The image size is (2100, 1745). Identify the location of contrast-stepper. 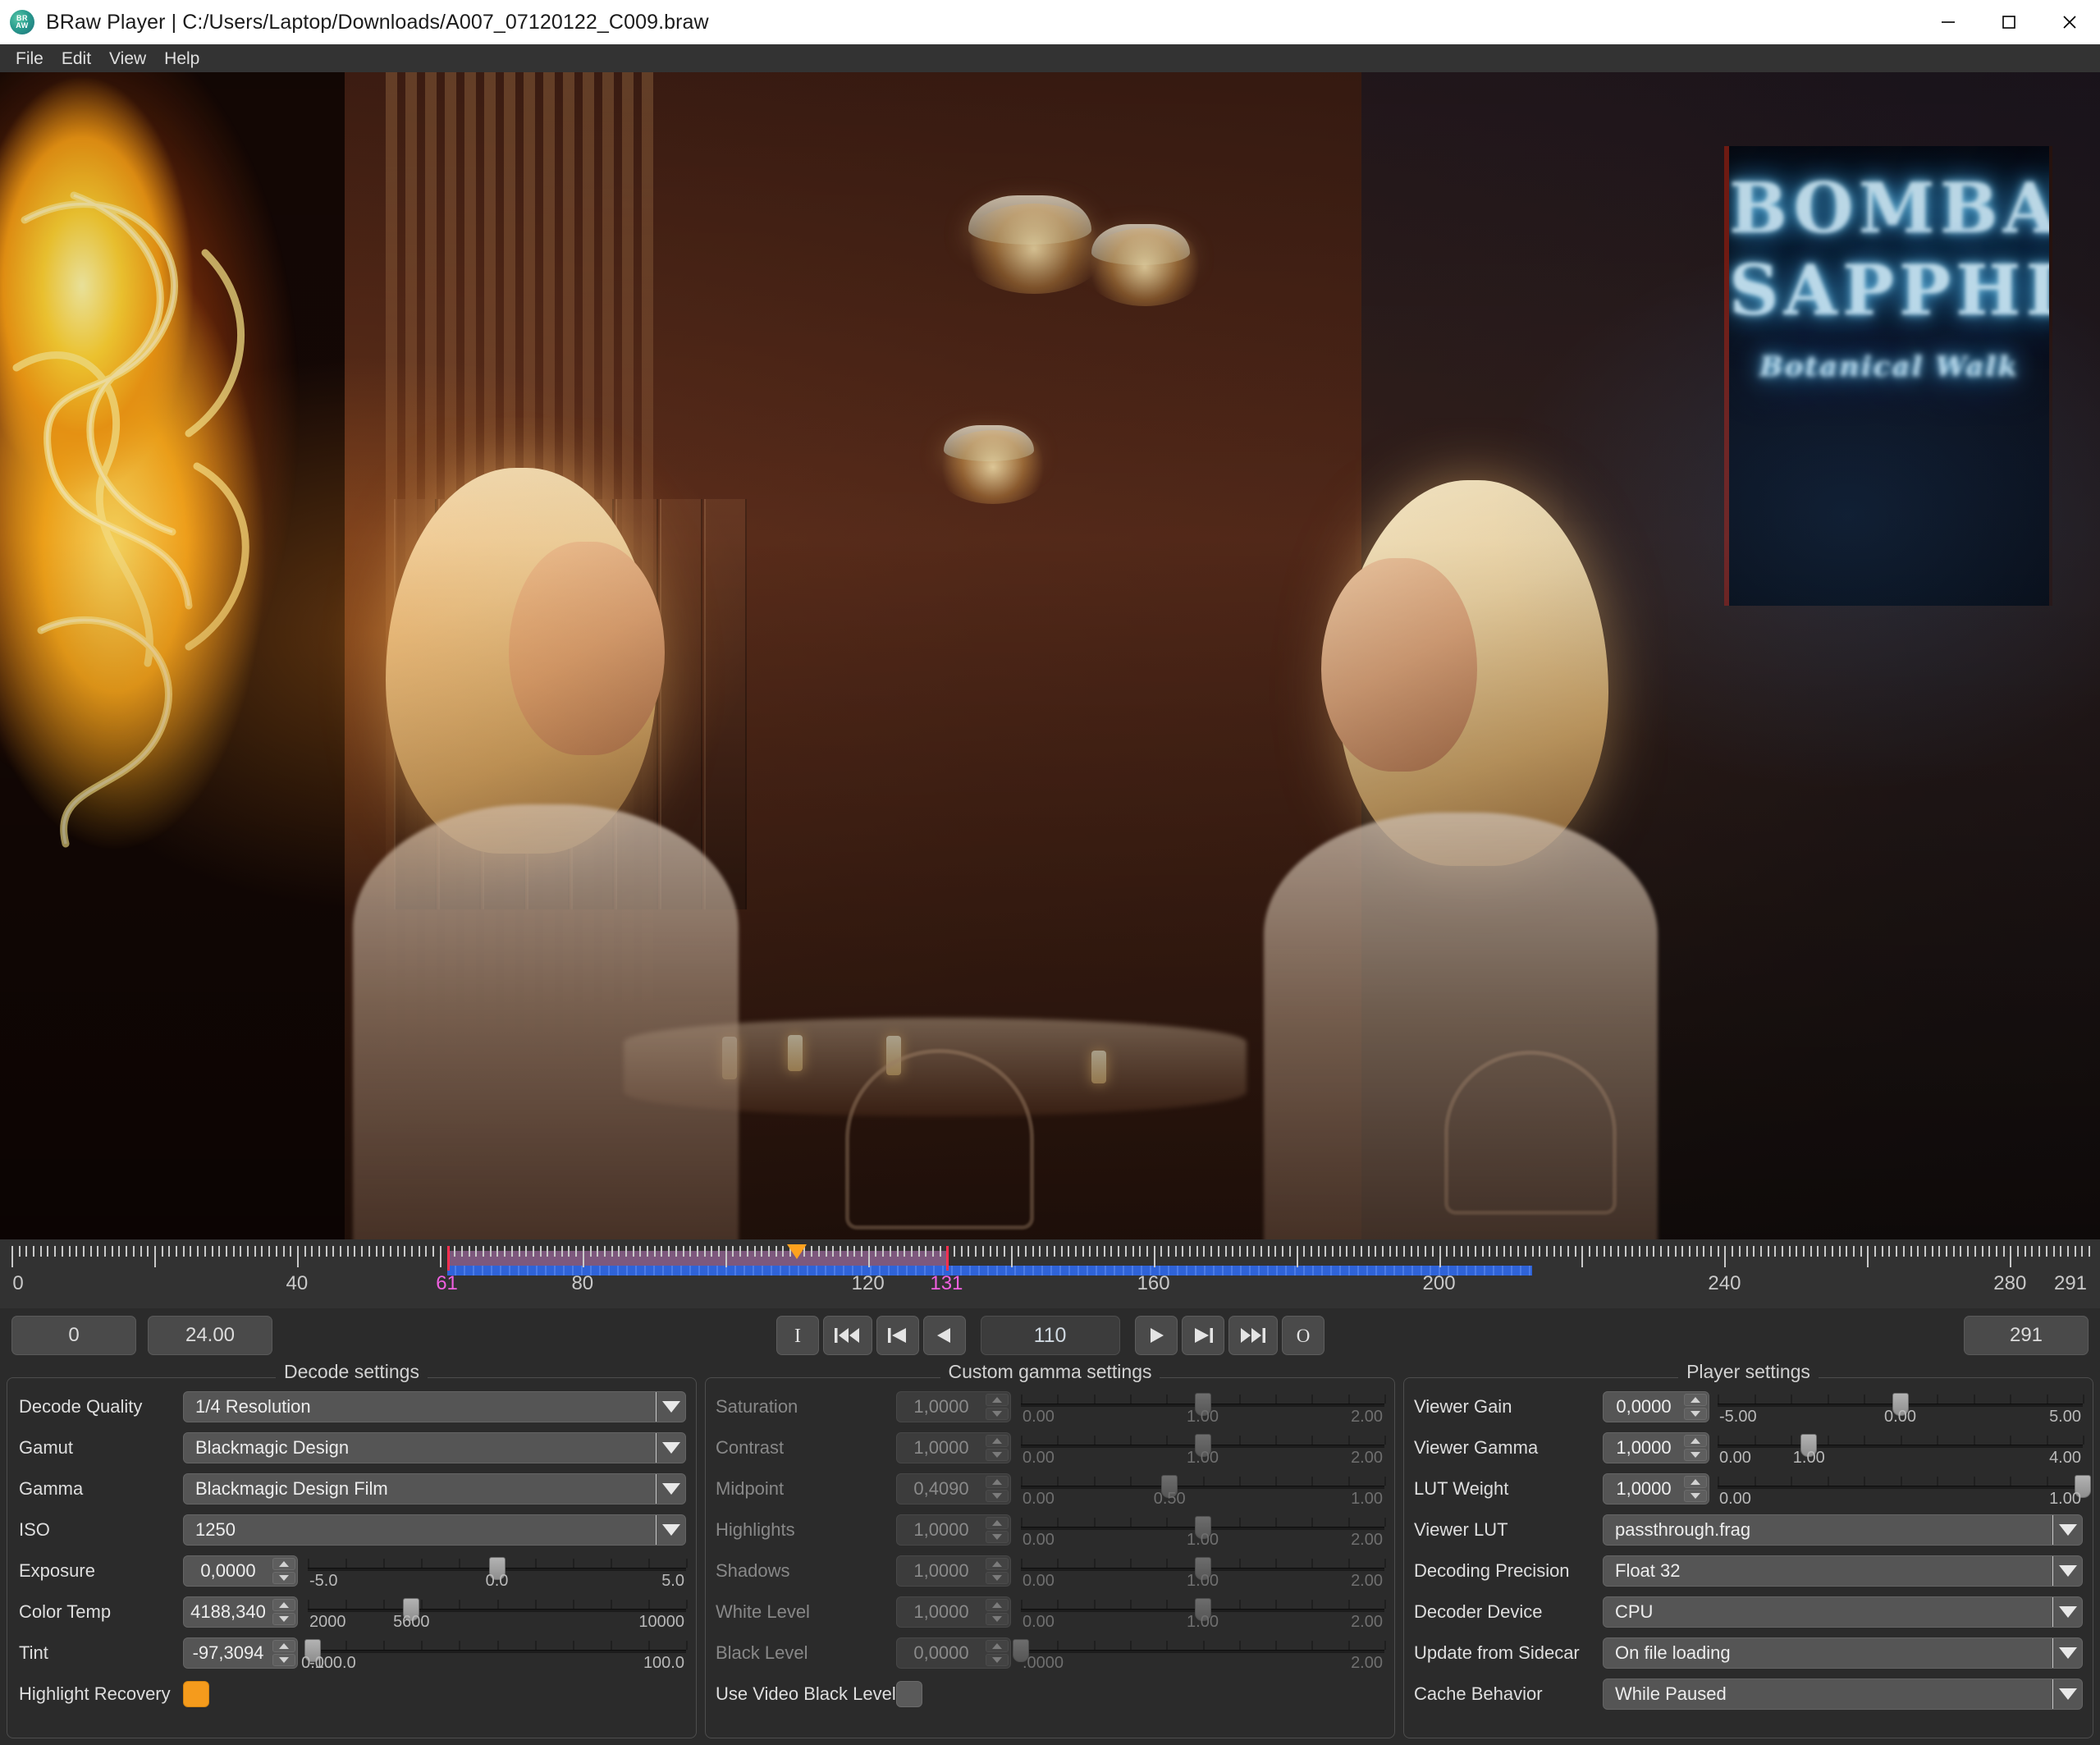
(997, 1447).